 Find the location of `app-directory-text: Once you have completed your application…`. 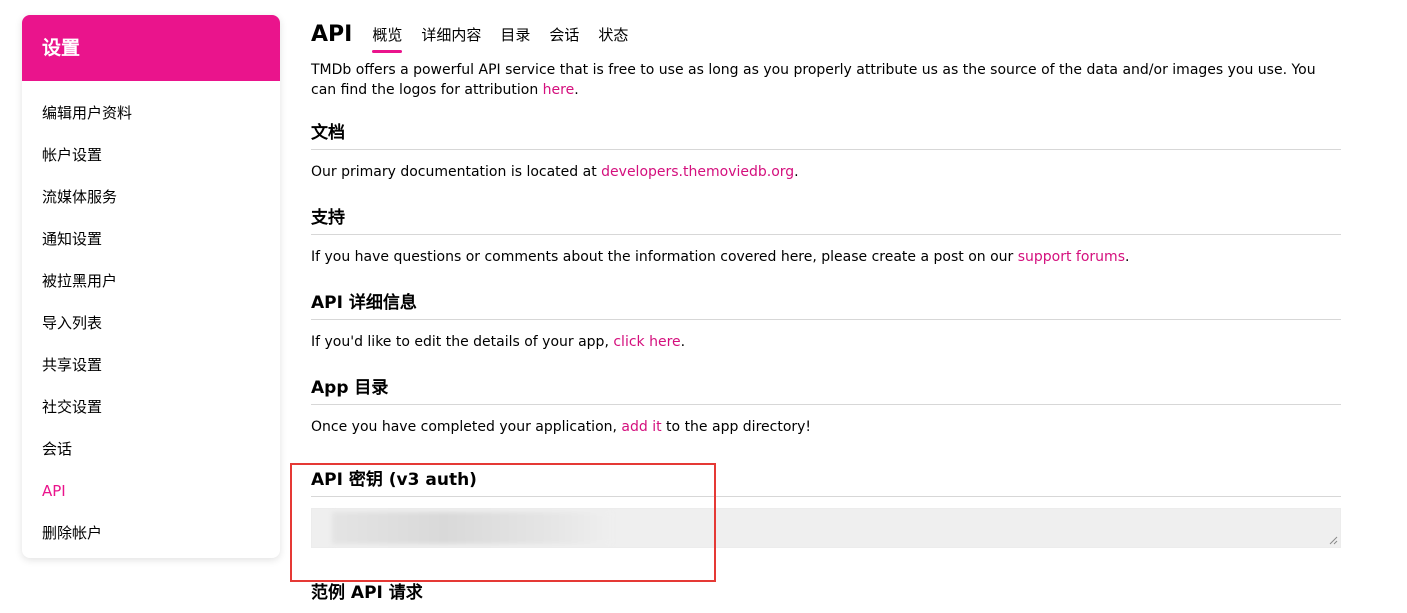

app-directory-text: Once you have completed your application… is located at coordinates (466, 427).